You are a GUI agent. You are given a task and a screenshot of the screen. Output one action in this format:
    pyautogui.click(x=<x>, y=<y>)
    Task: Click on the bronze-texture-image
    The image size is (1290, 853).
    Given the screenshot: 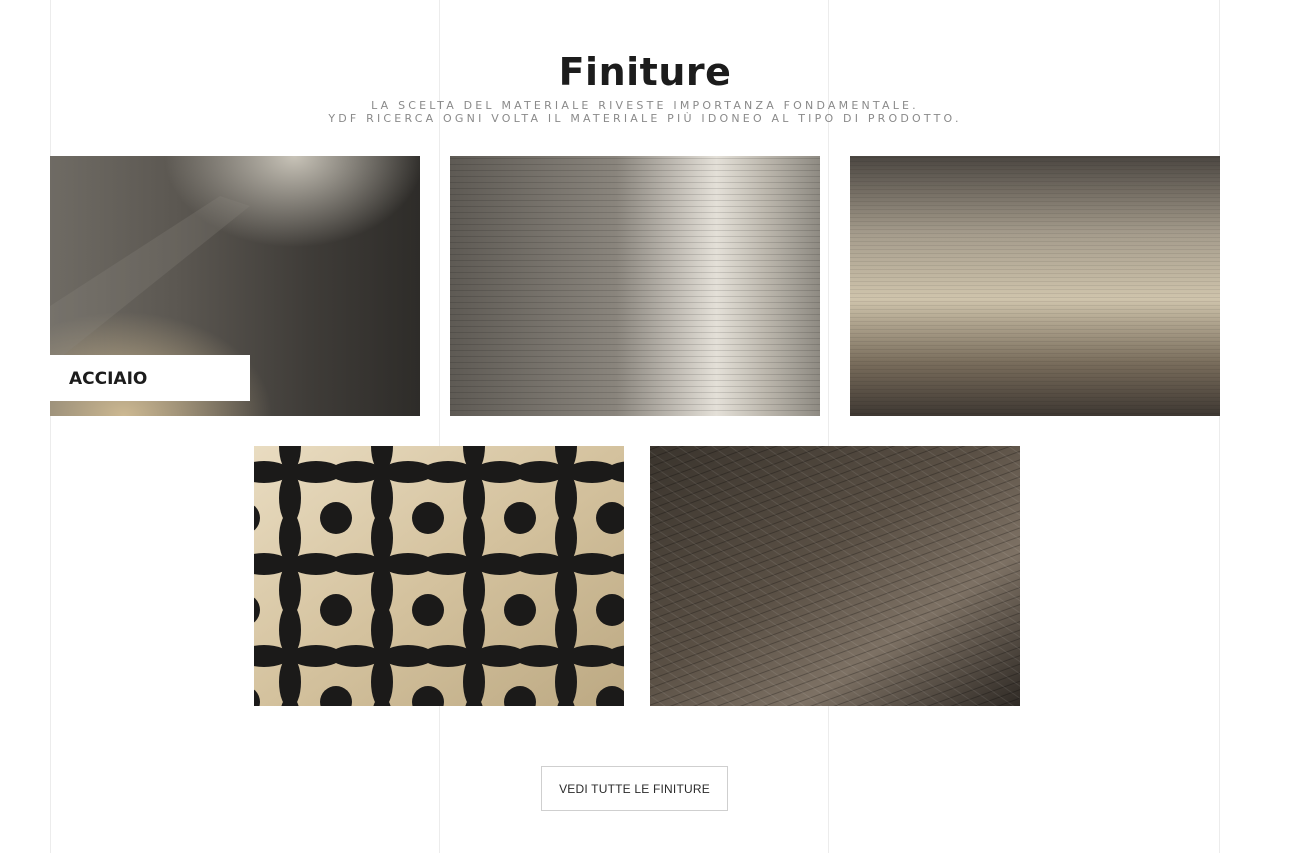 What is the action you would take?
    pyautogui.click(x=1035, y=286)
    